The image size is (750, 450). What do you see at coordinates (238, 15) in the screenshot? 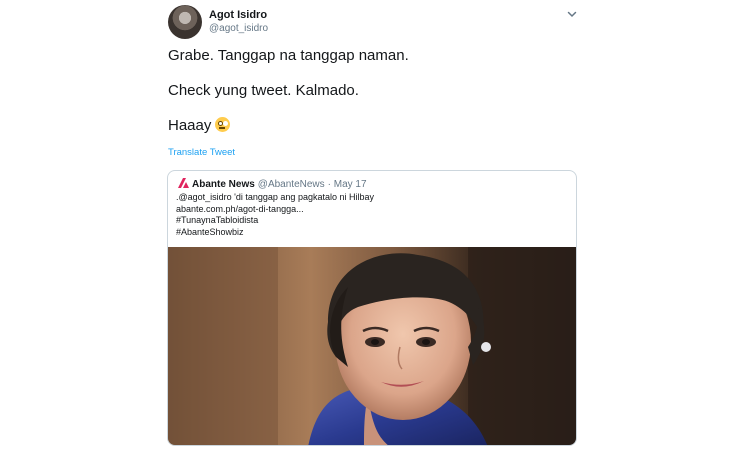
I see `author-name: Agot Isidro` at bounding box center [238, 15].